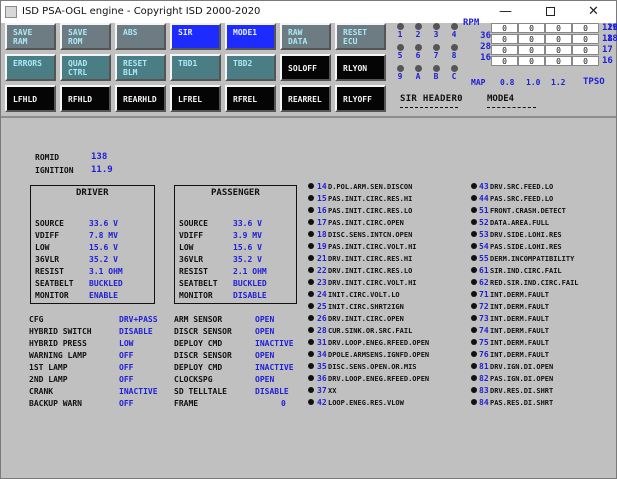  I want to click on reset-blm-button: RESET BLM, so click(140, 67).